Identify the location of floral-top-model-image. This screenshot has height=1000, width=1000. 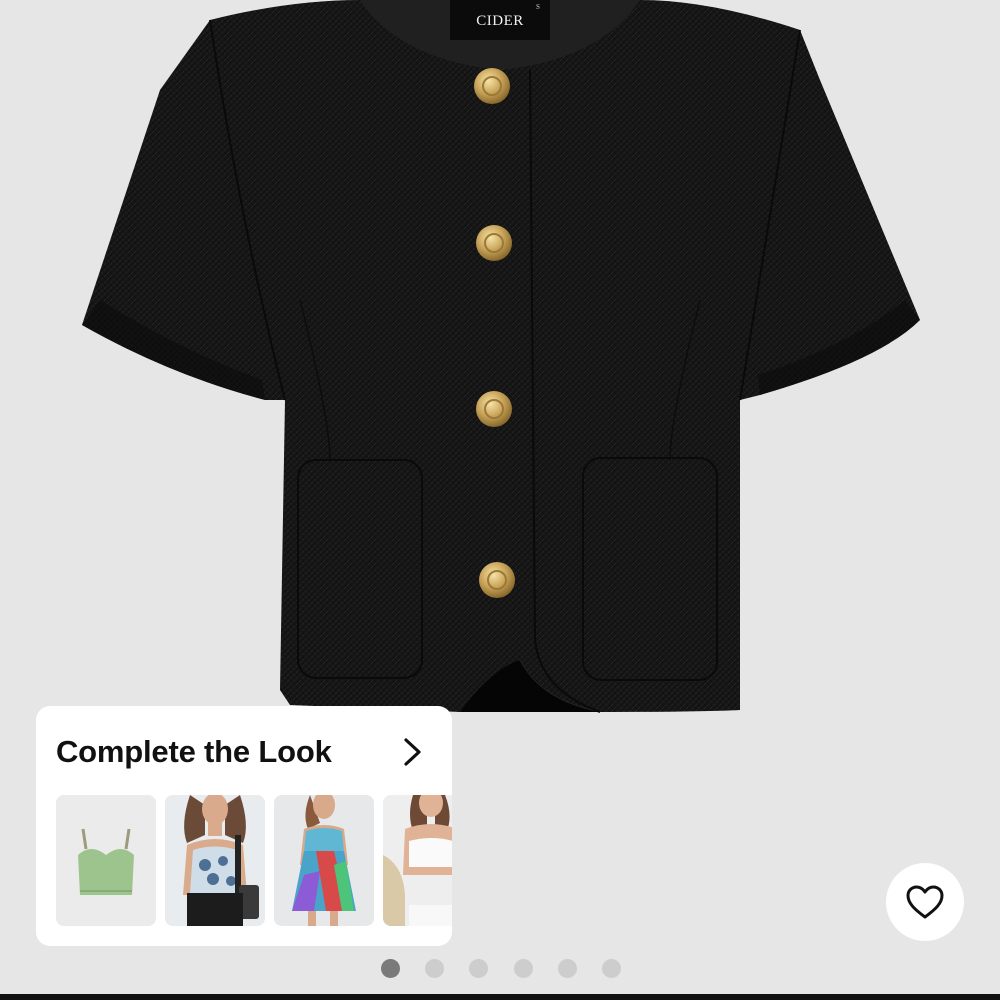
(215, 860).